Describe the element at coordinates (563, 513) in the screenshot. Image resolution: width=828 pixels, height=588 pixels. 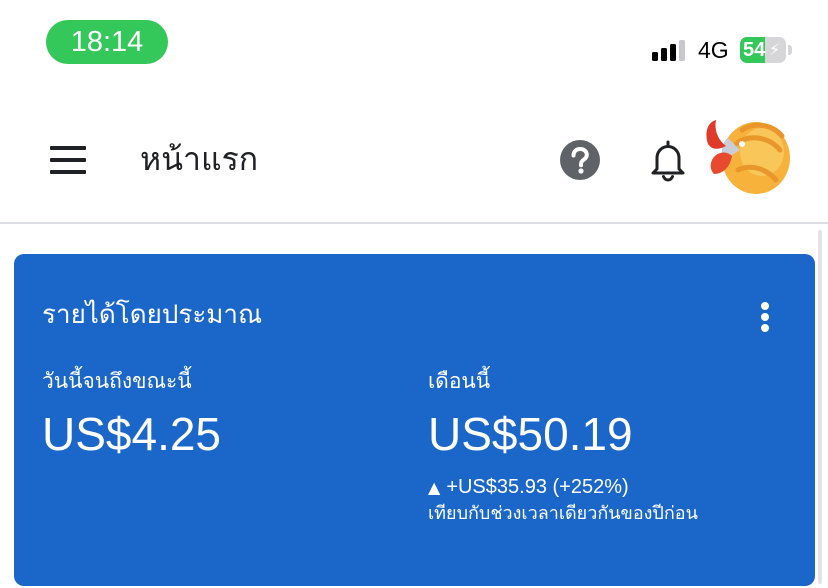
I see `comparison-note: เทียบกับช่วงเวลาเดียวกันของปีก่อน` at that location.